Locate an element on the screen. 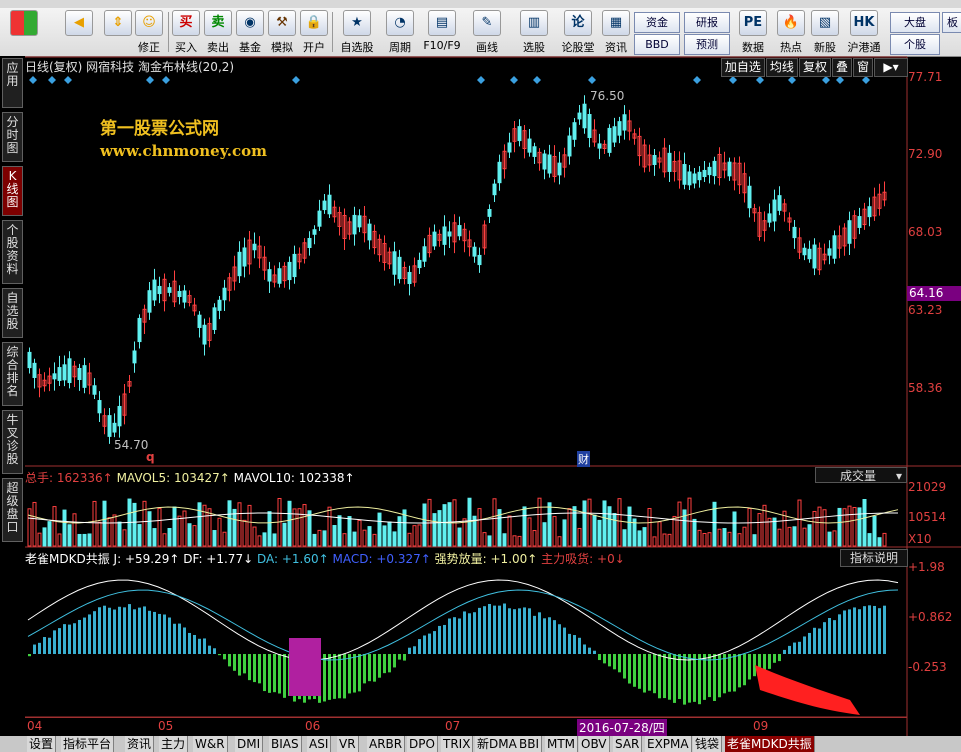  toolbar-btn-3: ◉ 基金 is located at coordinates (250, 32).